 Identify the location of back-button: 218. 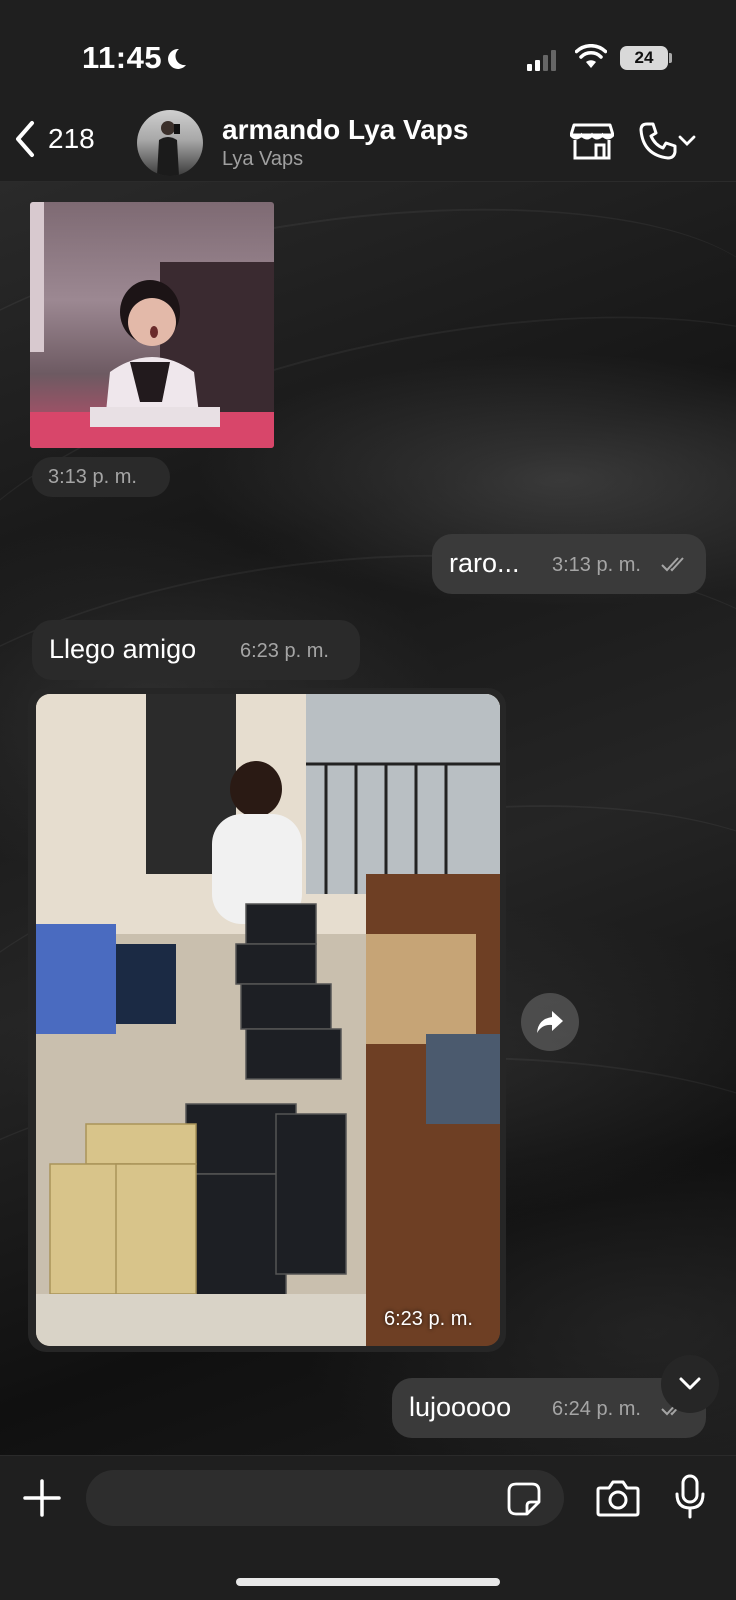
(54, 139).